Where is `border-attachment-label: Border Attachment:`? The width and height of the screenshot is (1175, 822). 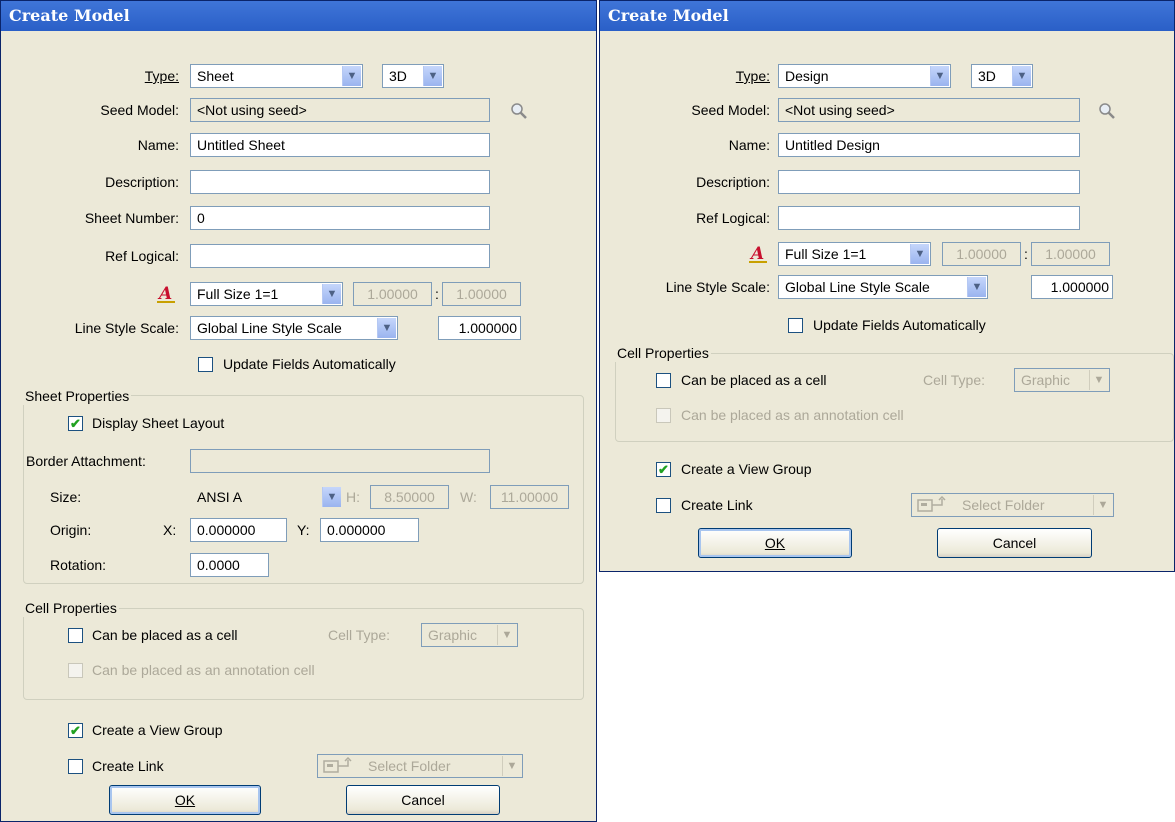 border-attachment-label: Border Attachment: is located at coordinates (86, 461).